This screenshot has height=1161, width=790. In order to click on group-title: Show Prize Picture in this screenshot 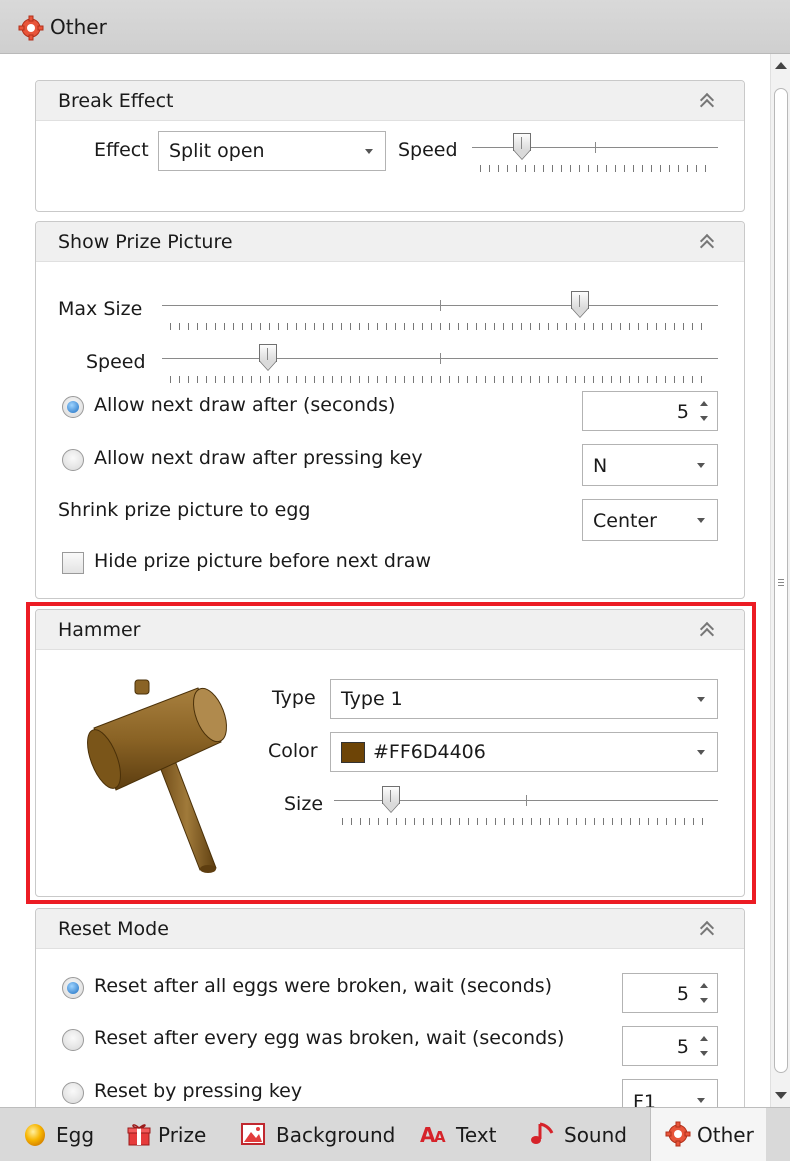, I will do `click(145, 242)`.